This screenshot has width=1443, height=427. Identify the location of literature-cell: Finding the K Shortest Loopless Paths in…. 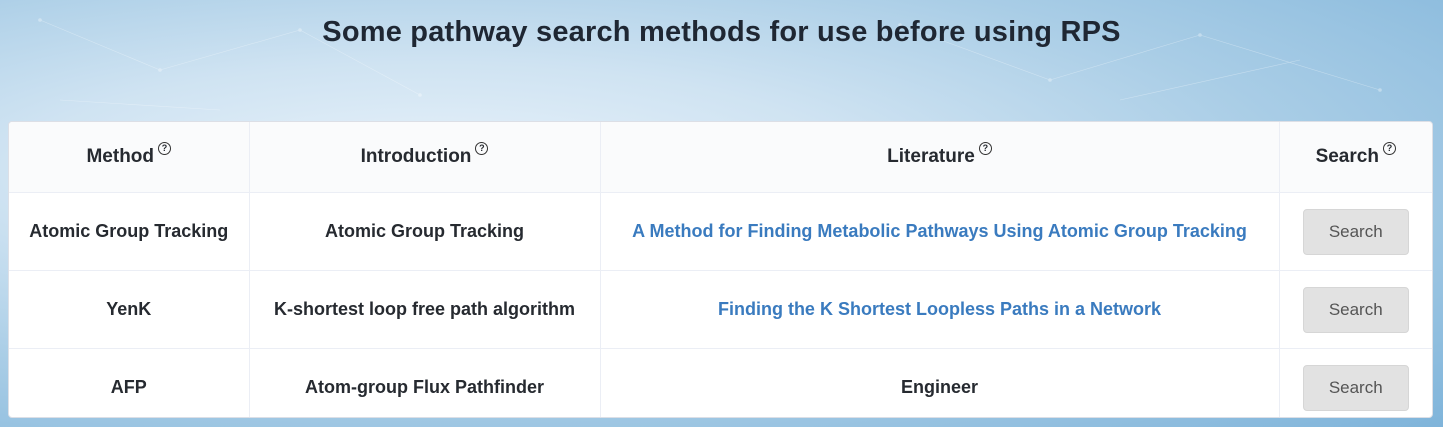
(939, 309).